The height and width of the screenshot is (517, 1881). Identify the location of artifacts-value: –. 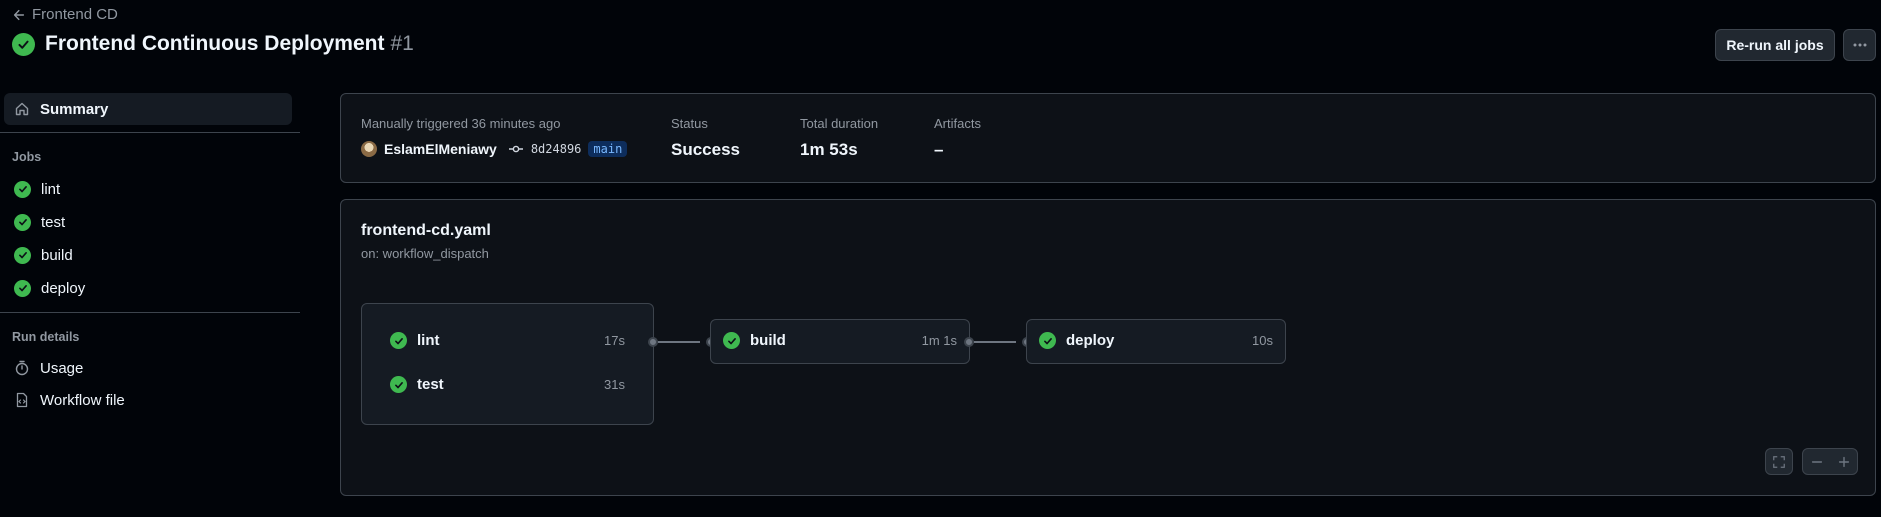
(939, 149).